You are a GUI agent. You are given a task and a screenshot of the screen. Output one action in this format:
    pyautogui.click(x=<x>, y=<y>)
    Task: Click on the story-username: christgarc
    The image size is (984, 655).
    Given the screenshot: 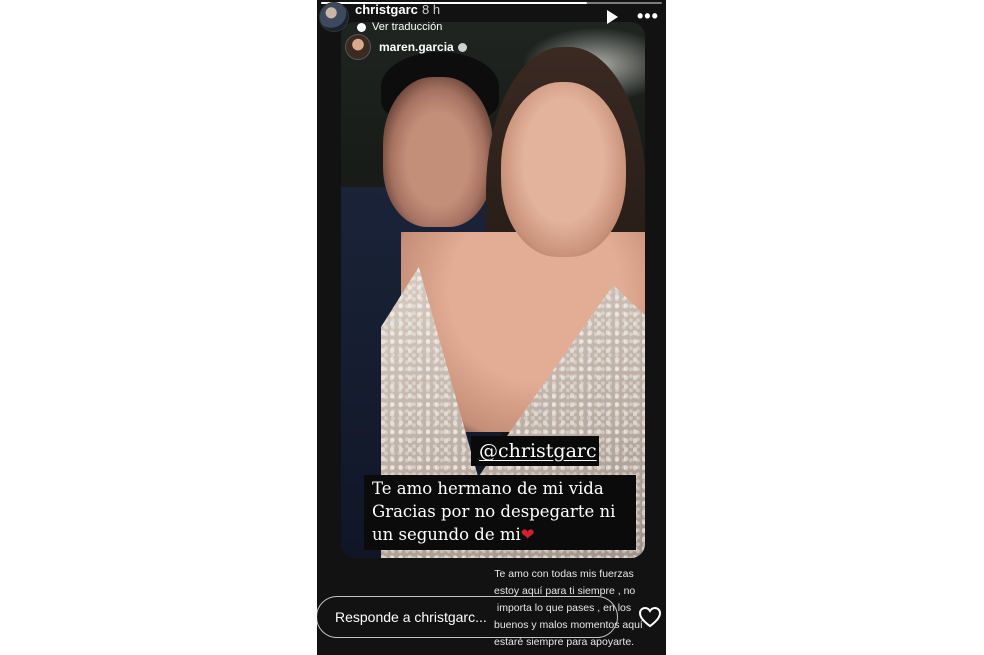 What is the action you would take?
    pyautogui.click(x=386, y=9)
    